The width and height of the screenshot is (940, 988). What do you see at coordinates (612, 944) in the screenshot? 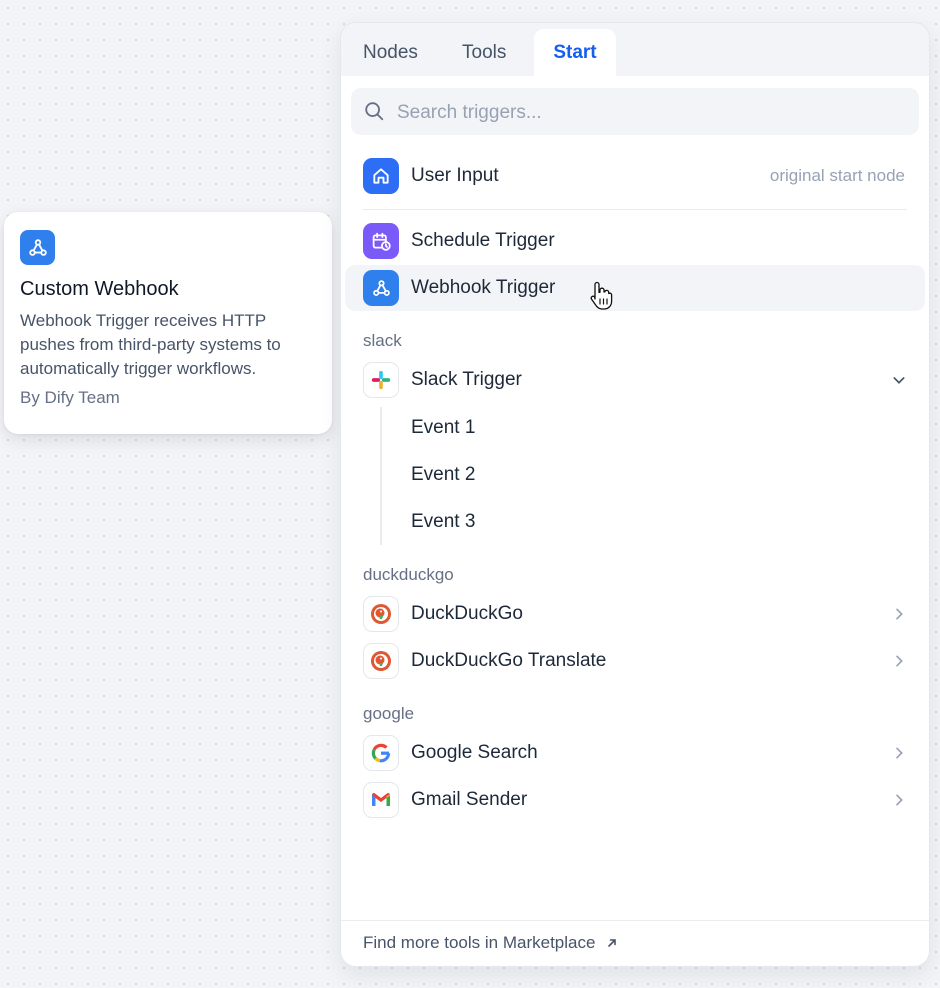
I see `external-arrow-icon` at bounding box center [612, 944].